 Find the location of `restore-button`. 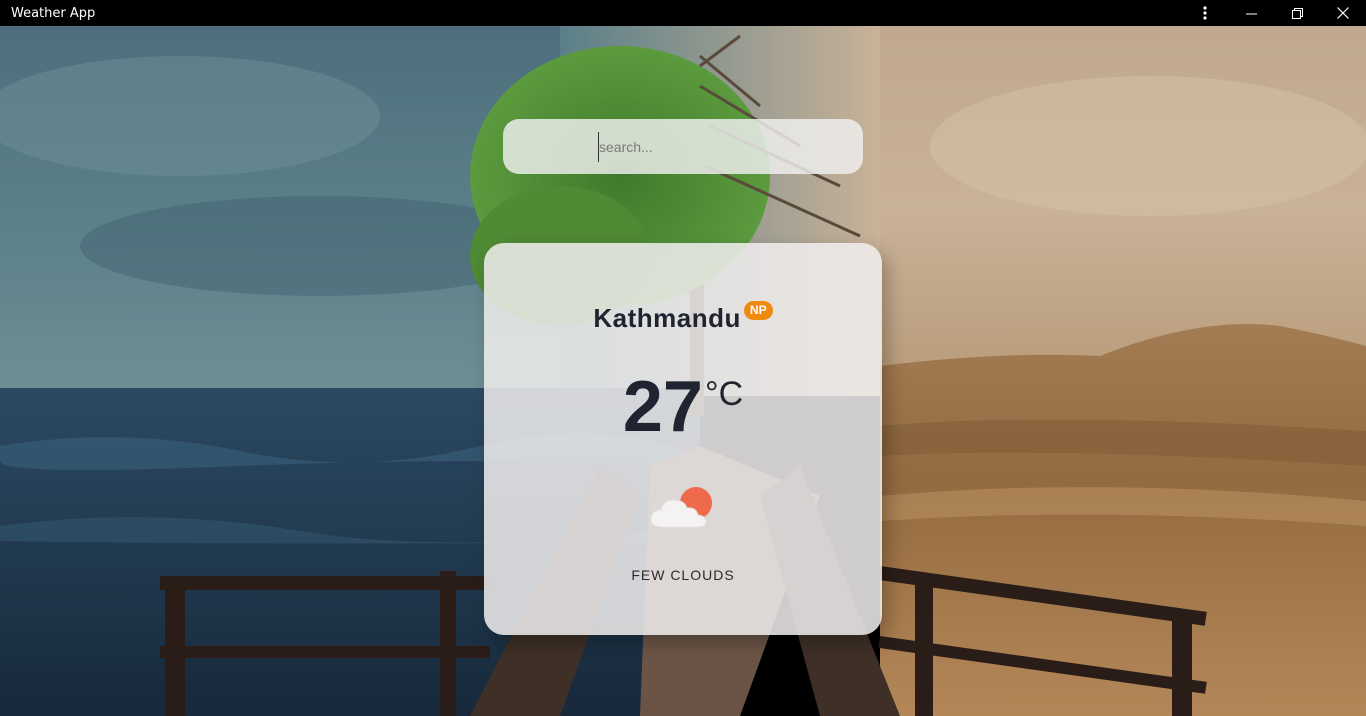

restore-button is located at coordinates (1297, 13).